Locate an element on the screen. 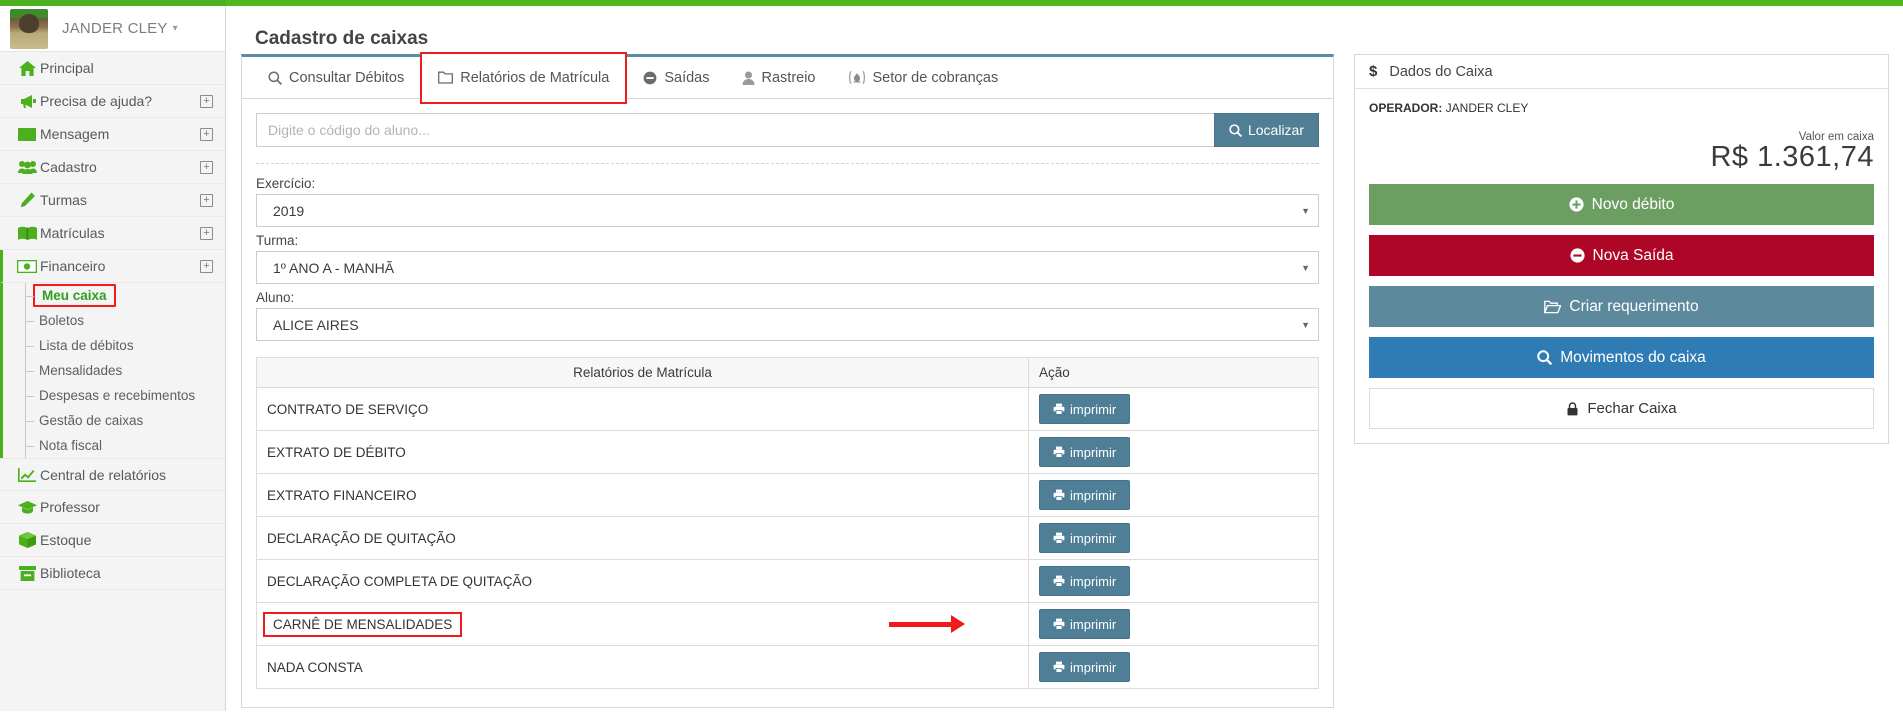  movimentos-do-caixa-button: Movimentos do caixa is located at coordinates (1621, 357).